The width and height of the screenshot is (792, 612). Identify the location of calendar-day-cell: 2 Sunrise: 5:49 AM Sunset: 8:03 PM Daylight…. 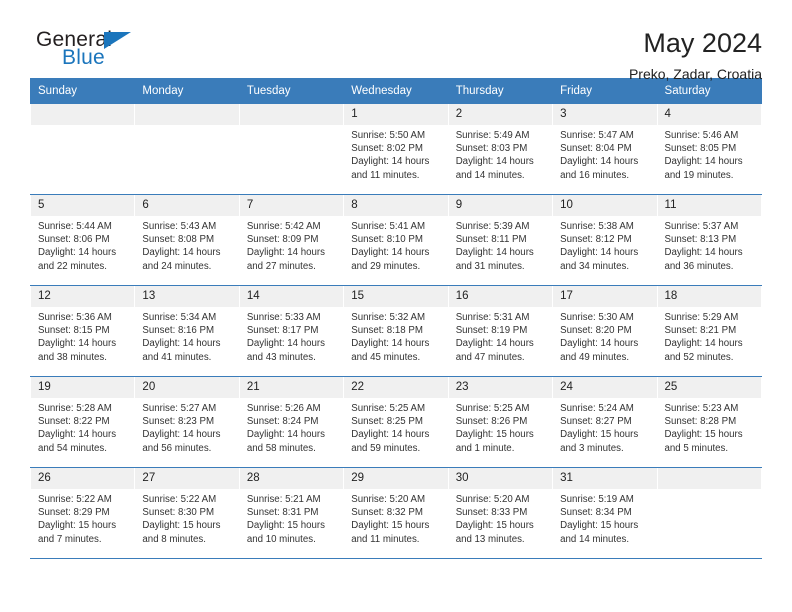
(500, 149).